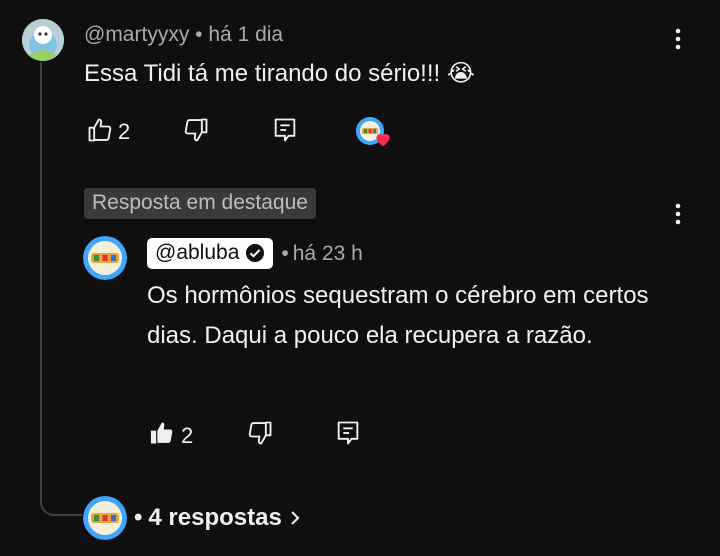 The image size is (720, 556). I want to click on comment-text: Essa Tidi tá me tirando do sério!!! 😭, so click(279, 74).